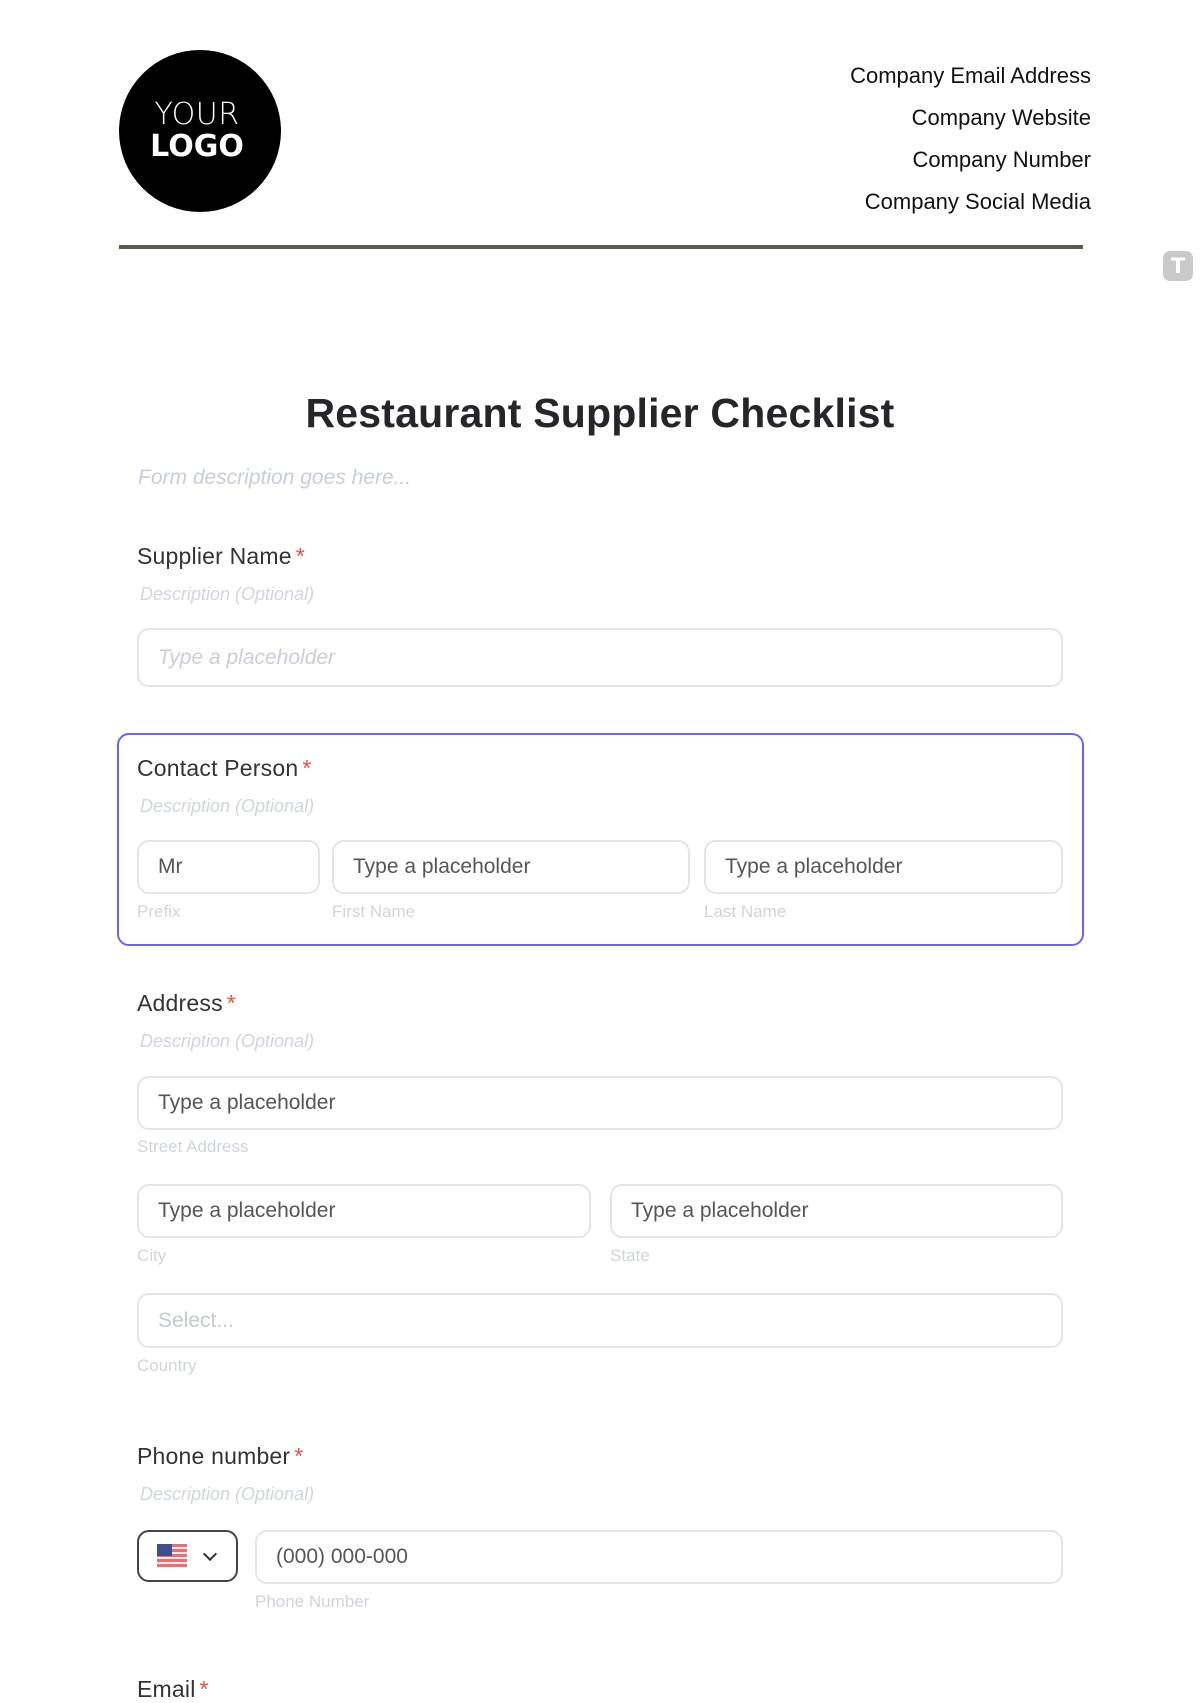 The image size is (1200, 1703). What do you see at coordinates (659, 1557) in the screenshot?
I see `phone-number-input: (000) 000-000` at bounding box center [659, 1557].